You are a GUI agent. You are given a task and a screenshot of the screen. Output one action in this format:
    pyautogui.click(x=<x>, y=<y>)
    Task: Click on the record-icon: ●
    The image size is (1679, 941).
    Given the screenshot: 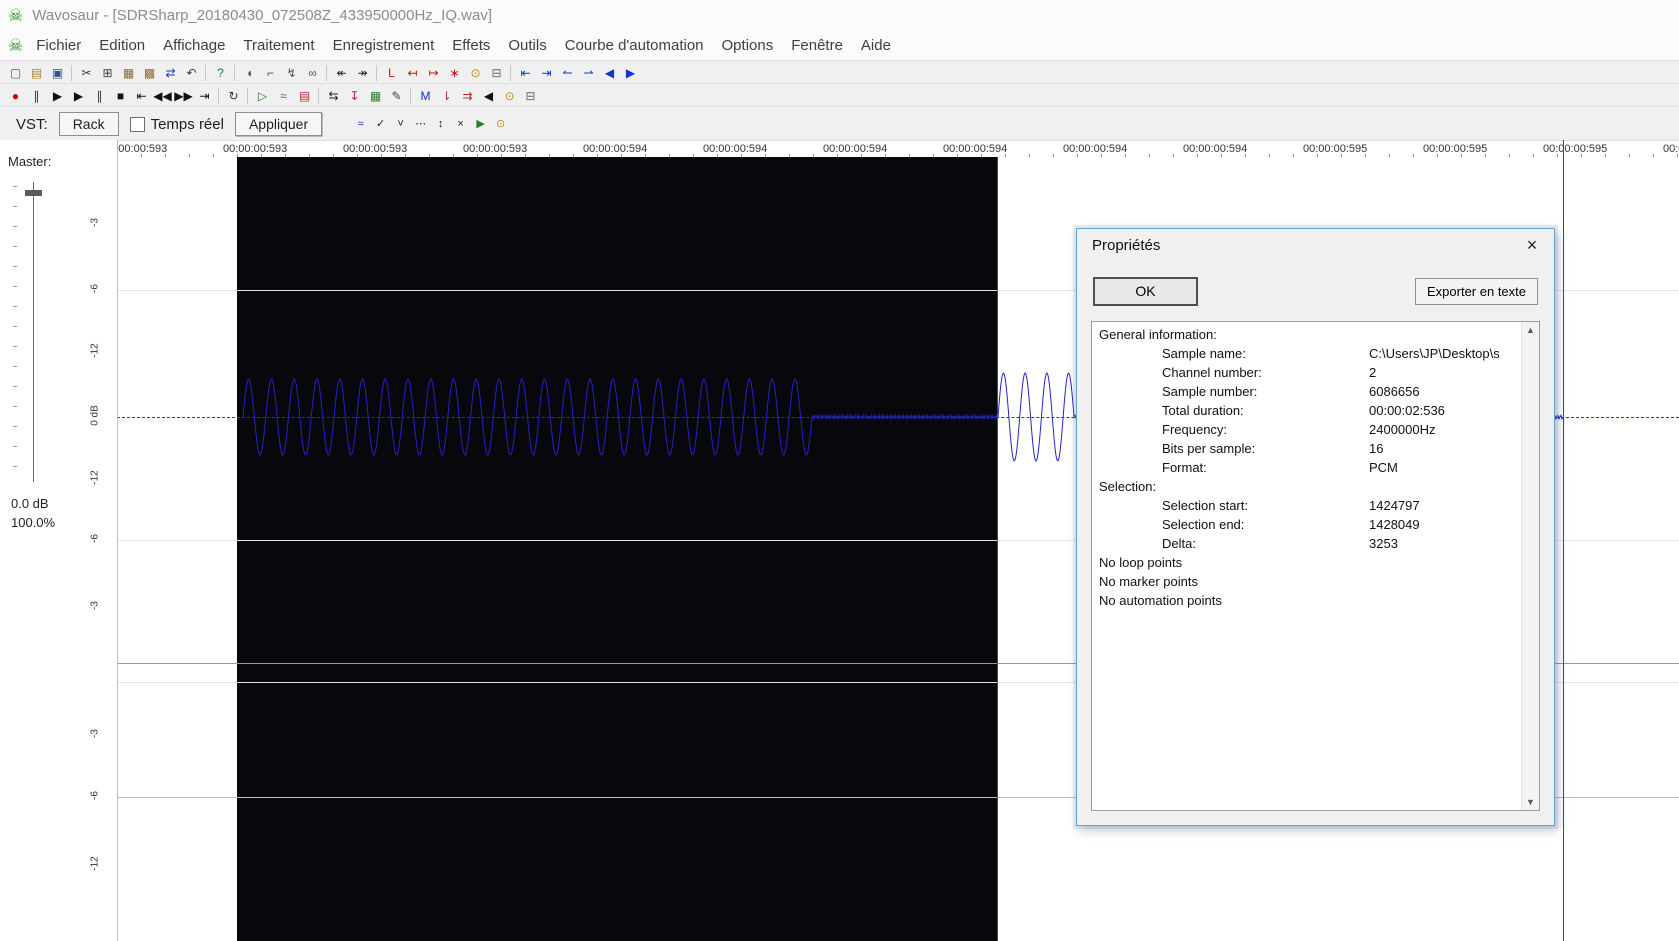 What is the action you would take?
    pyautogui.click(x=15, y=96)
    